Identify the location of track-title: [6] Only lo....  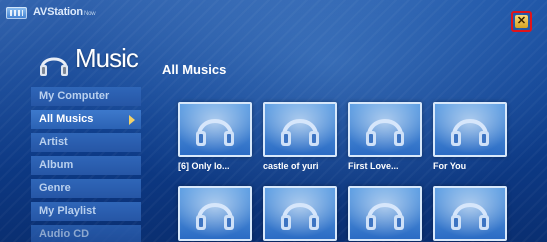
(204, 166).